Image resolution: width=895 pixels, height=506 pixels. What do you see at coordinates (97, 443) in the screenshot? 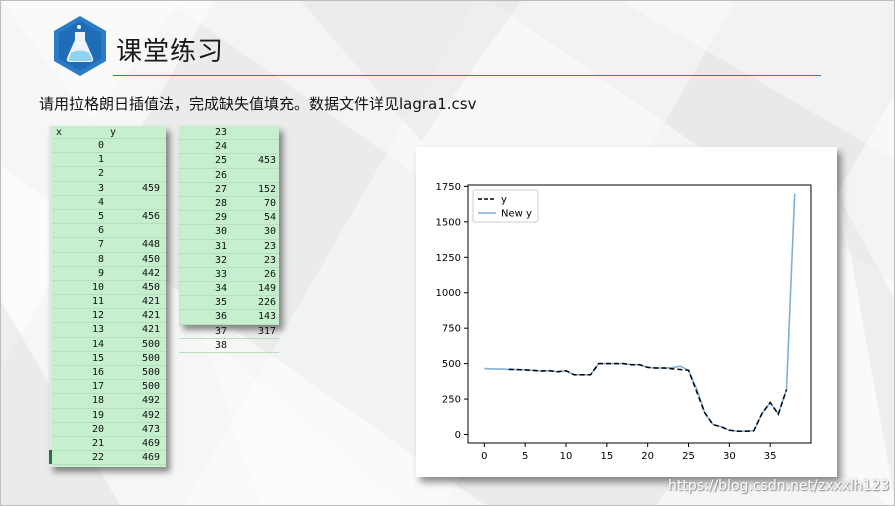
I see `cell-x: 21` at bounding box center [97, 443].